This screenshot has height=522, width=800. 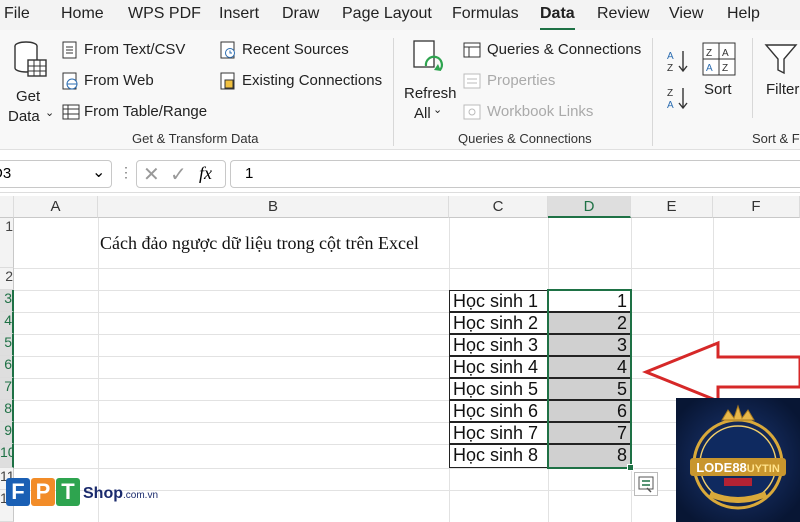 I want to click on table-row-value: 7, so click(x=589, y=433).